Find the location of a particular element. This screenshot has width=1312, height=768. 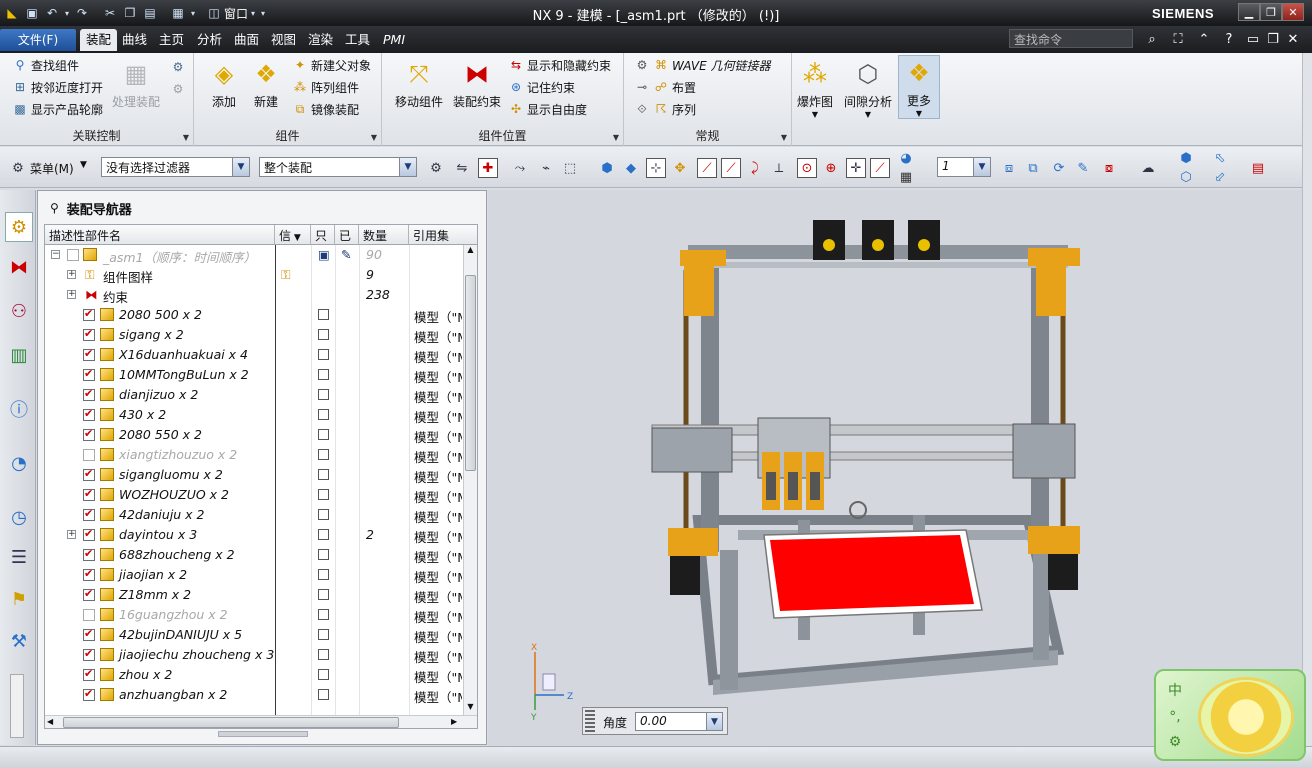

select-component-icon: ⚙ is located at coordinates (436, 168).